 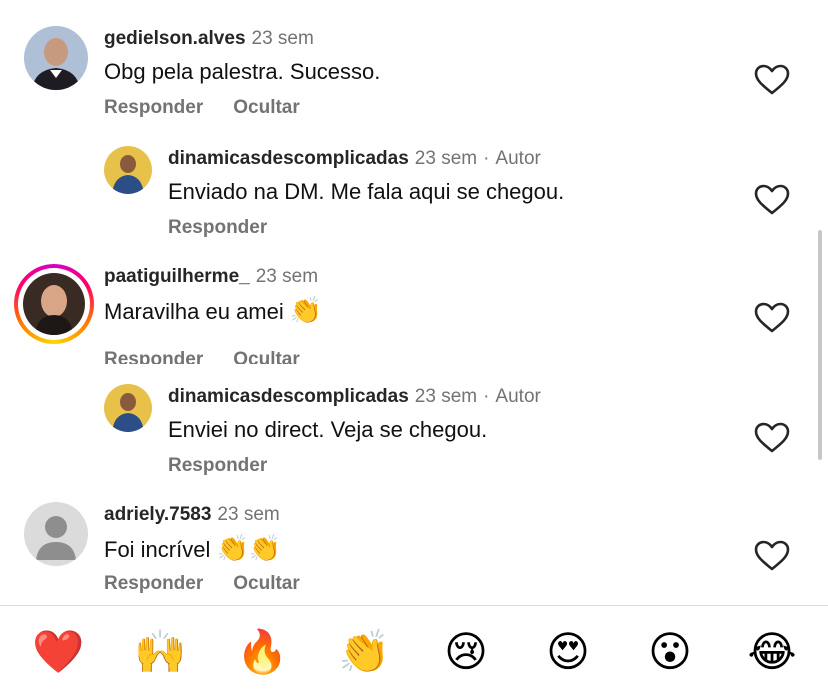 I want to click on scrollbar, so click(x=820, y=345).